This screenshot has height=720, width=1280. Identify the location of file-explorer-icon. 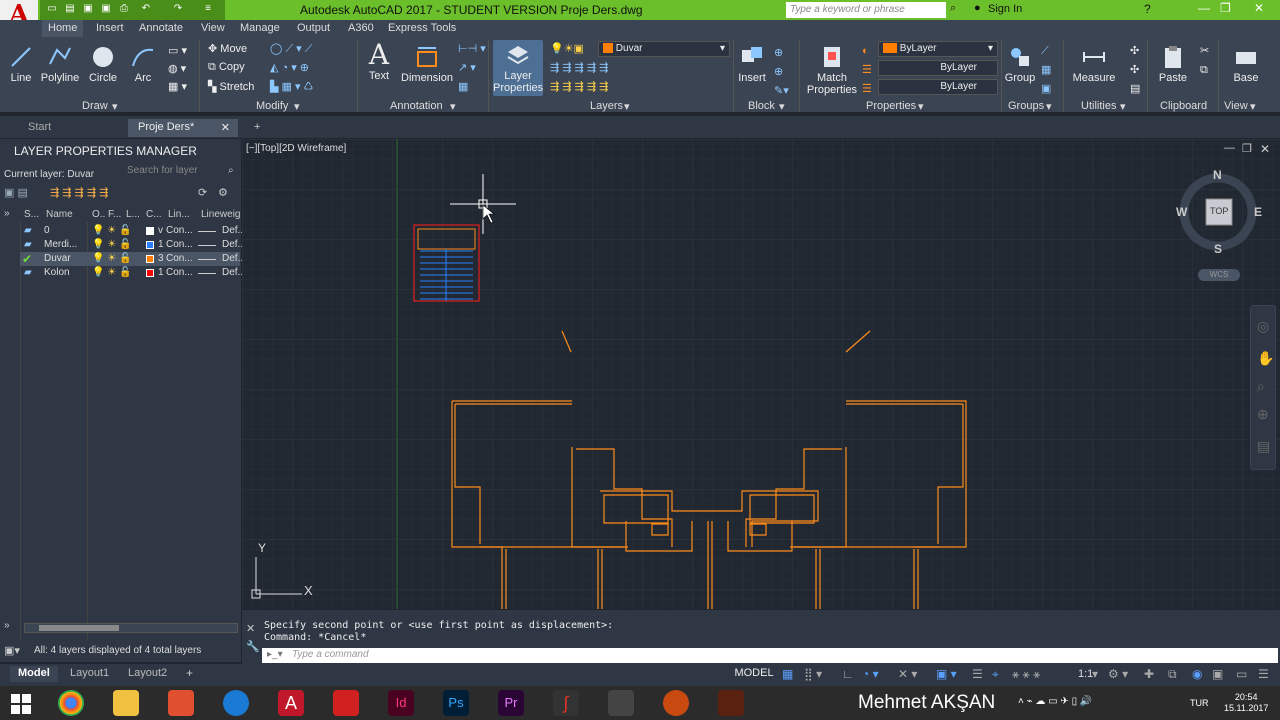
(126, 703).